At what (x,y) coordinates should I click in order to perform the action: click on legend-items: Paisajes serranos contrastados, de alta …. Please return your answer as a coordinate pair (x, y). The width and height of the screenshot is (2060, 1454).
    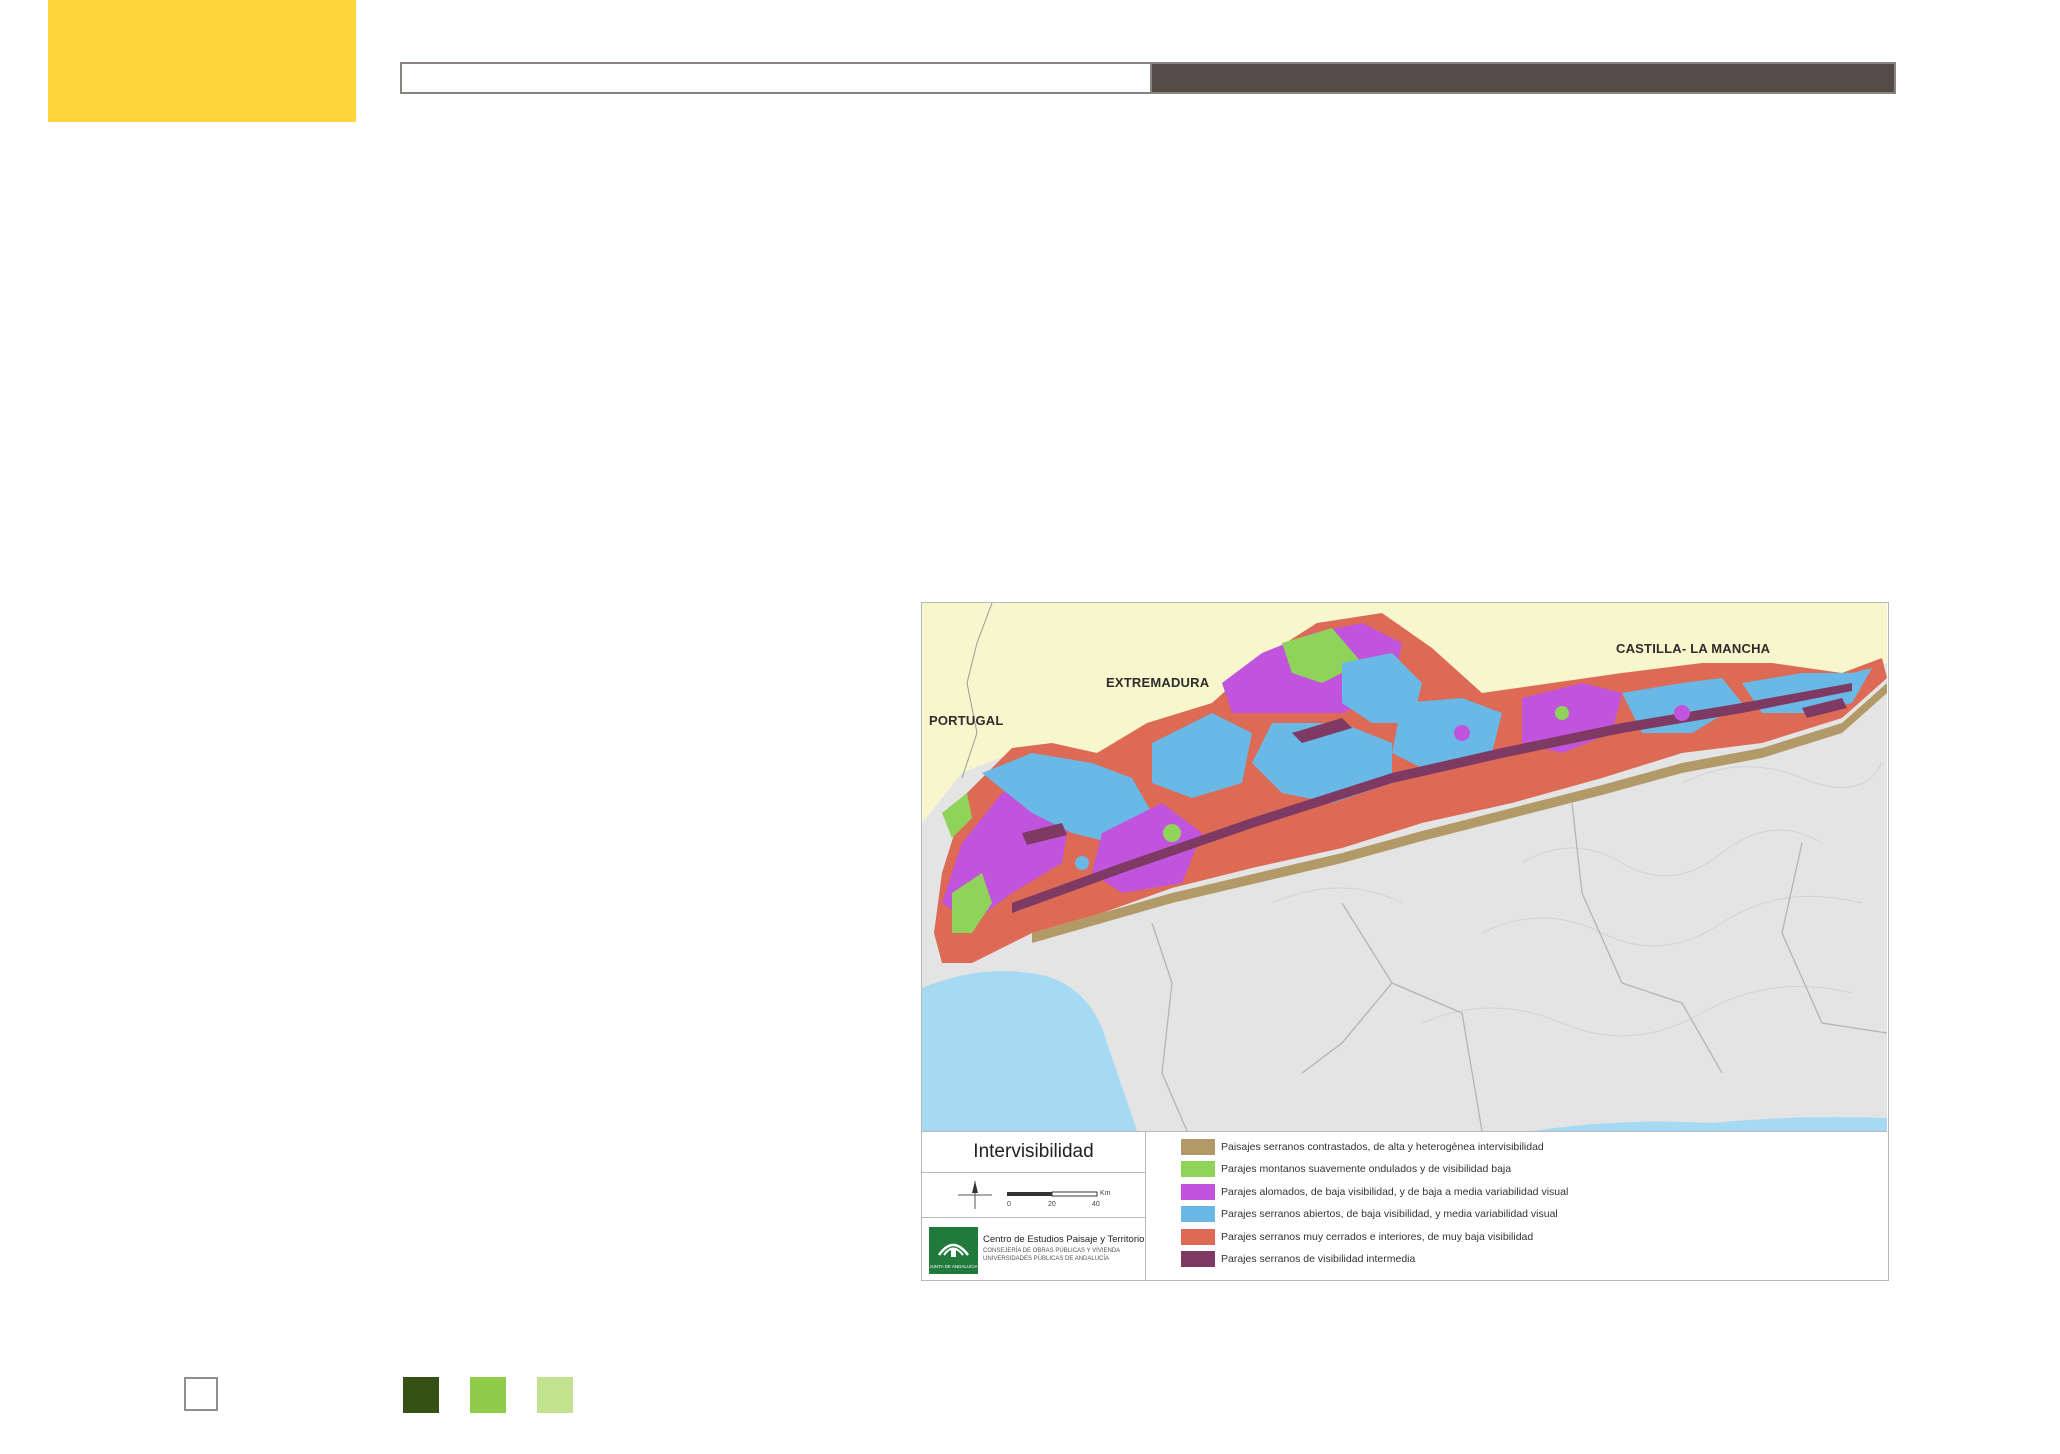
    Looking at the image, I should click on (1517, 1206).